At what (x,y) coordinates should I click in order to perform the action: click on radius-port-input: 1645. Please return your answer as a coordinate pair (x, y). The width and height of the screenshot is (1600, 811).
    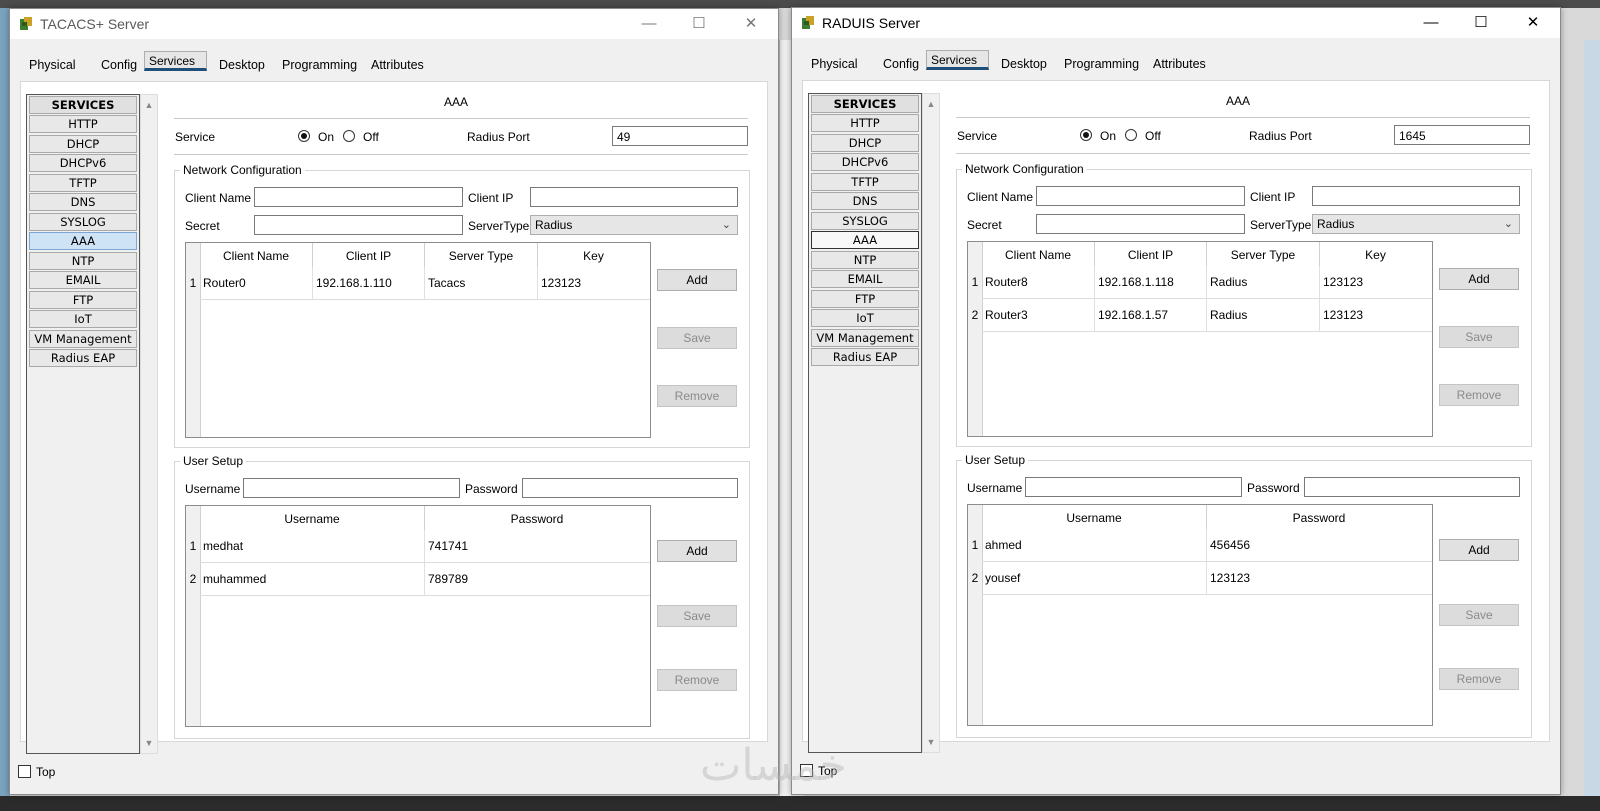
    Looking at the image, I should click on (1462, 135).